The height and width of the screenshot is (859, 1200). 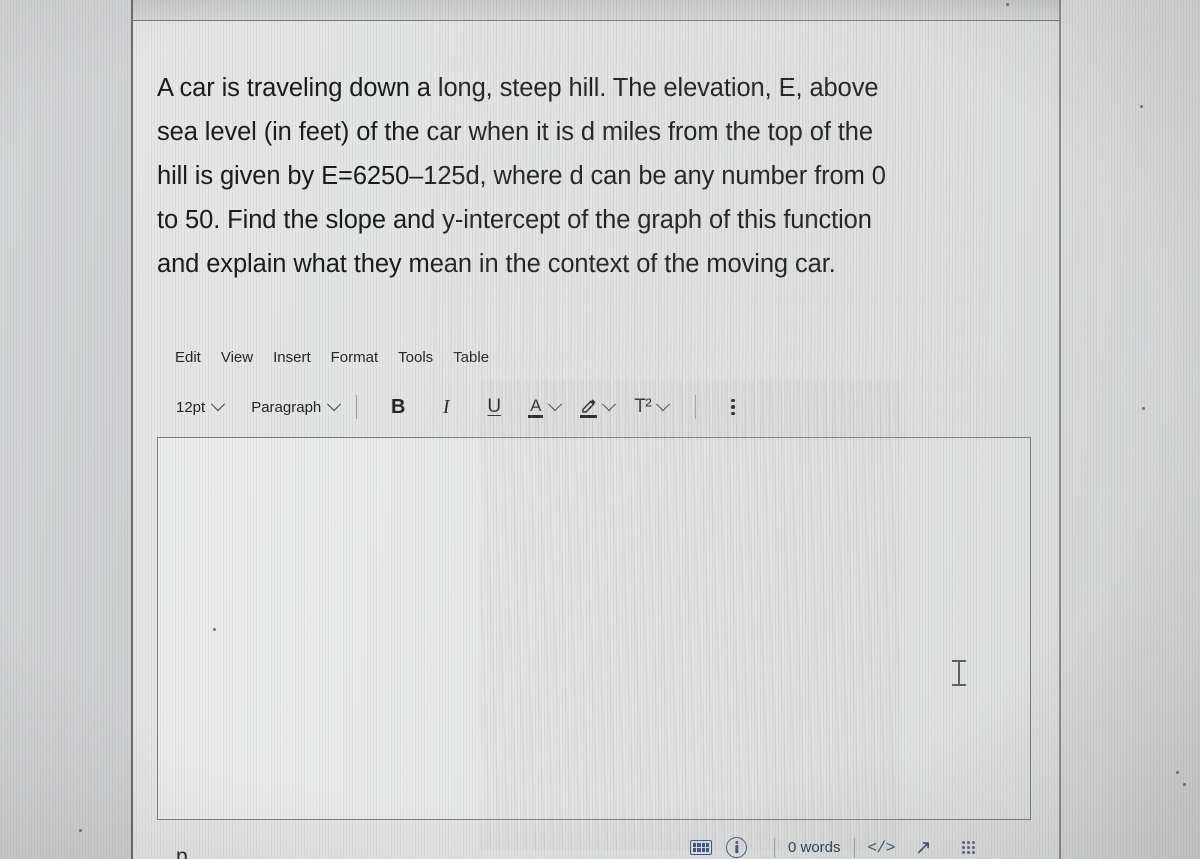 I want to click on underline-button: U, so click(x=494, y=407).